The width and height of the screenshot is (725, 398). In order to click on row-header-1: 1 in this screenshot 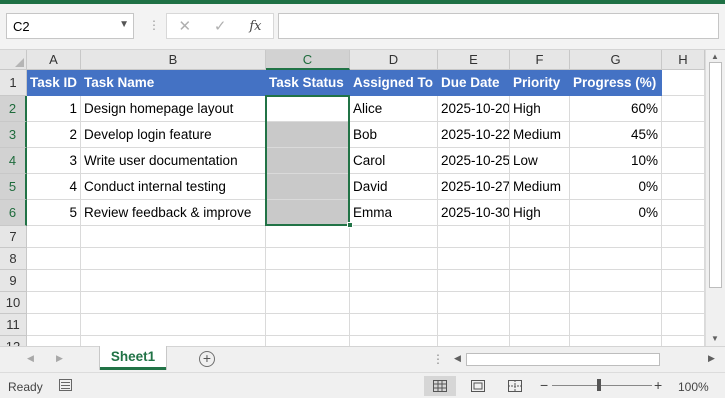, I will do `click(13, 83)`.